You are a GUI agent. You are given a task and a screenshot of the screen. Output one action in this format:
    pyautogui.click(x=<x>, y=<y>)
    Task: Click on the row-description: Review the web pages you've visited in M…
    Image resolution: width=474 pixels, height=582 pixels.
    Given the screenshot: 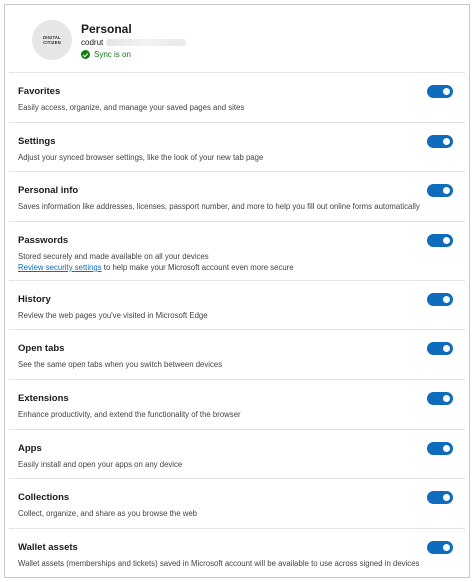 What is the action you would take?
    pyautogui.click(x=113, y=315)
    